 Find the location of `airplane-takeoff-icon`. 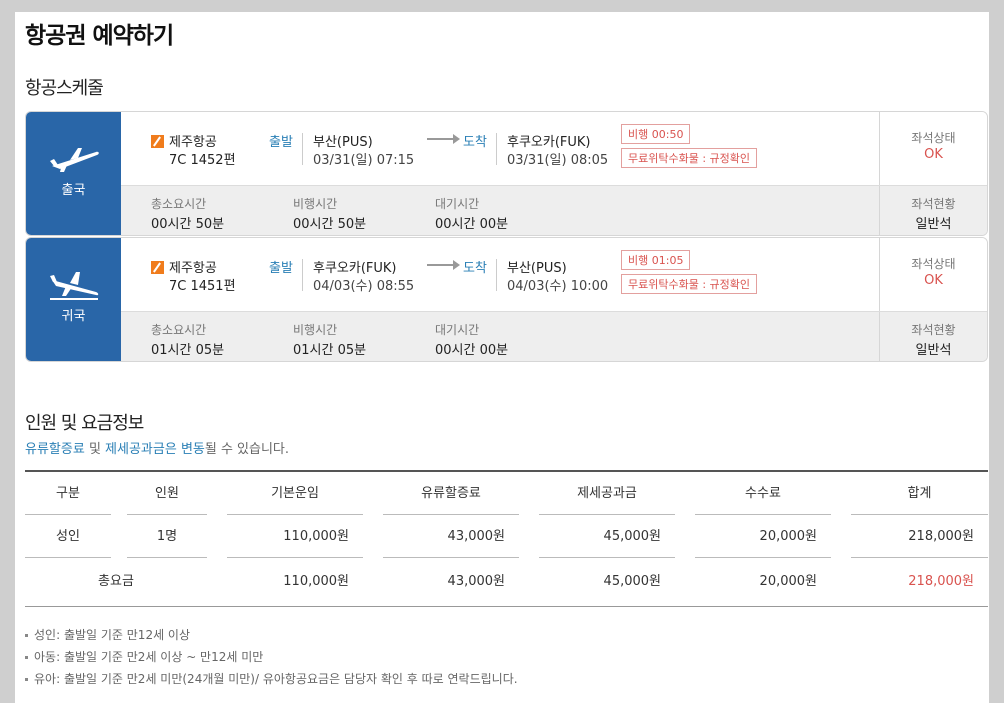

airplane-takeoff-icon is located at coordinates (74, 160).